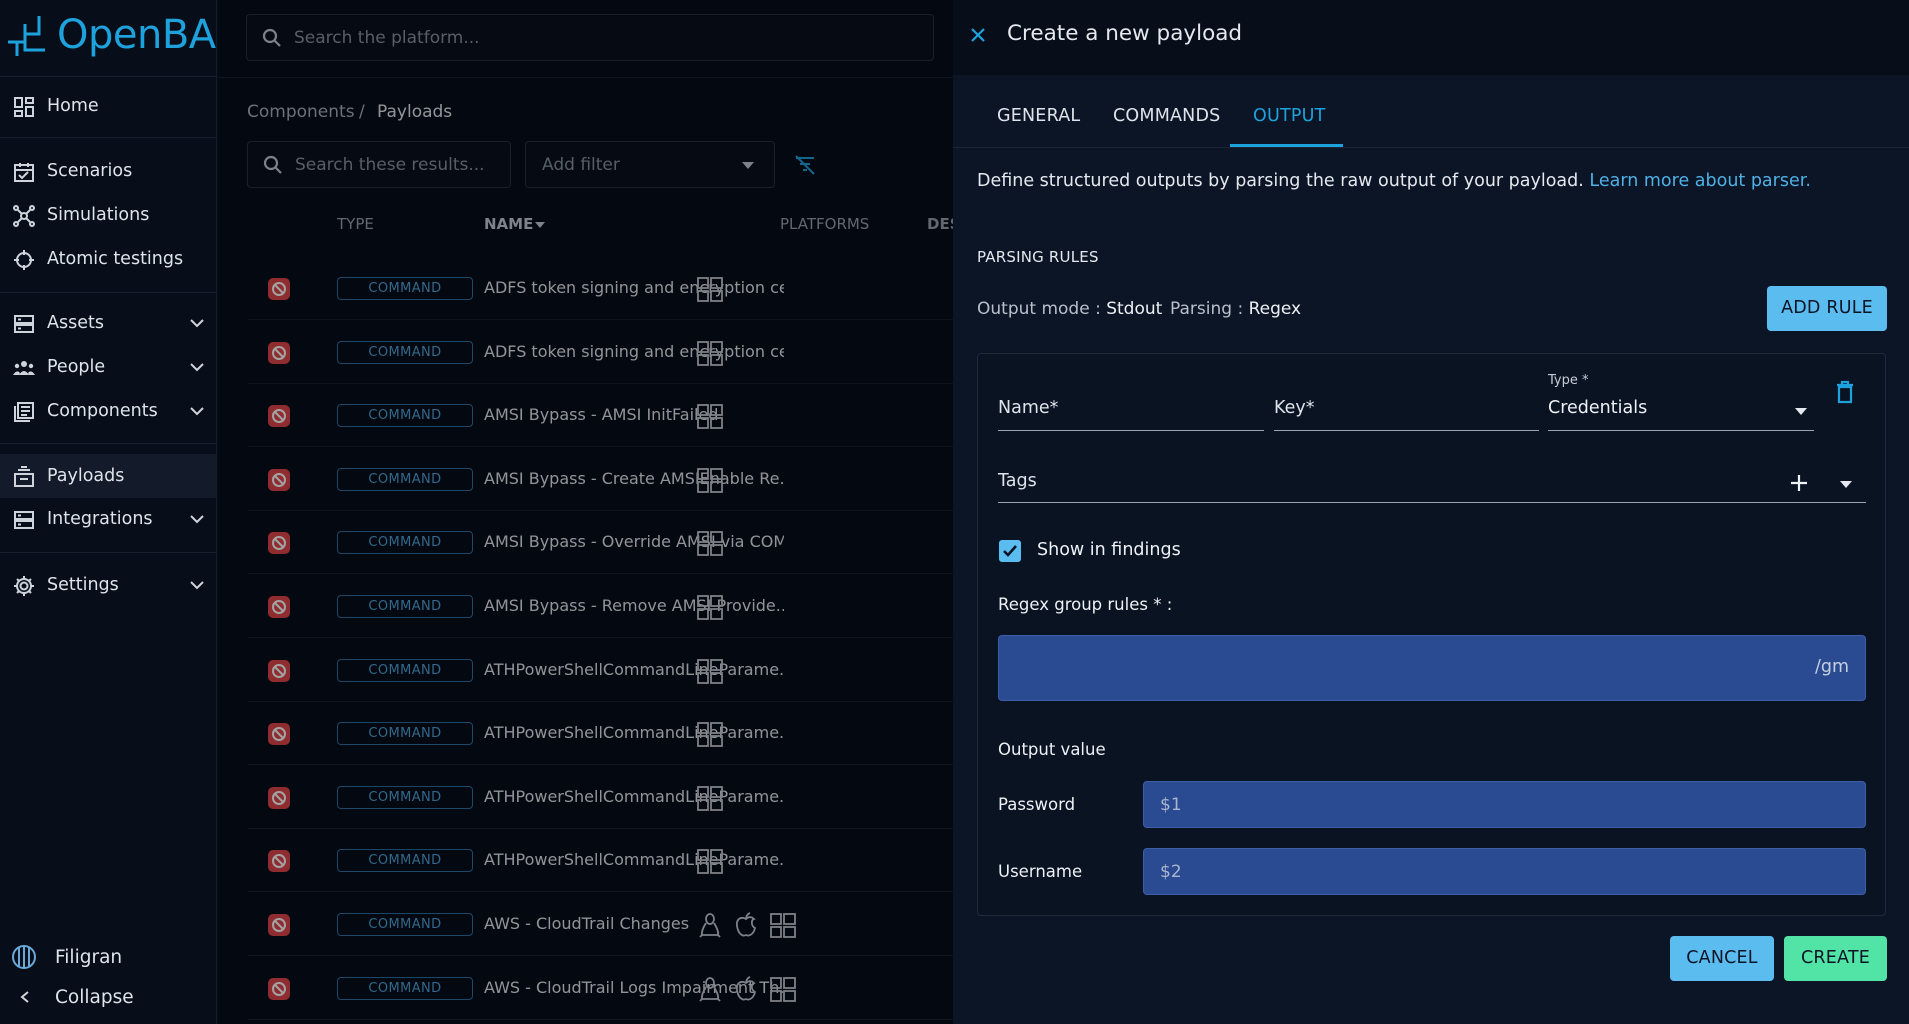 The width and height of the screenshot is (1909, 1024). Describe the element at coordinates (1052, 749) in the screenshot. I see `output-value-label: Output value` at that location.